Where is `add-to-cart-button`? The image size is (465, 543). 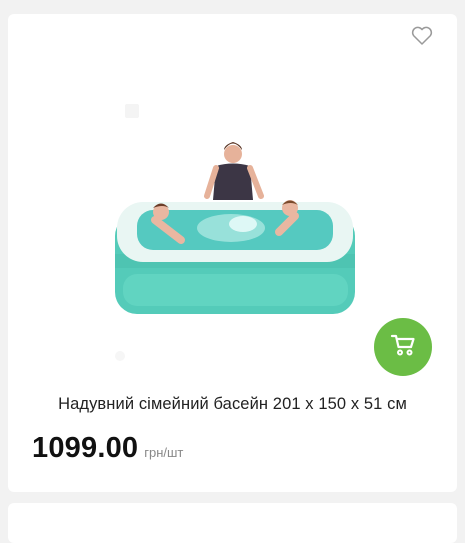 add-to-cart-button is located at coordinates (403, 347).